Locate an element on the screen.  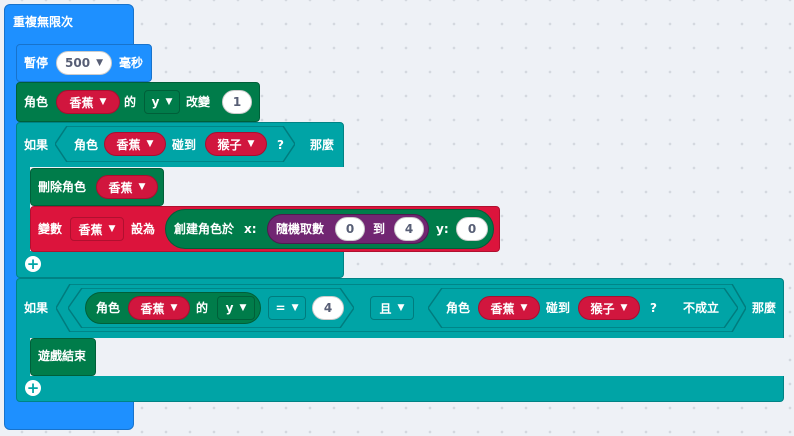
game-over-label: 遊戲結束 is located at coordinates (62, 356).